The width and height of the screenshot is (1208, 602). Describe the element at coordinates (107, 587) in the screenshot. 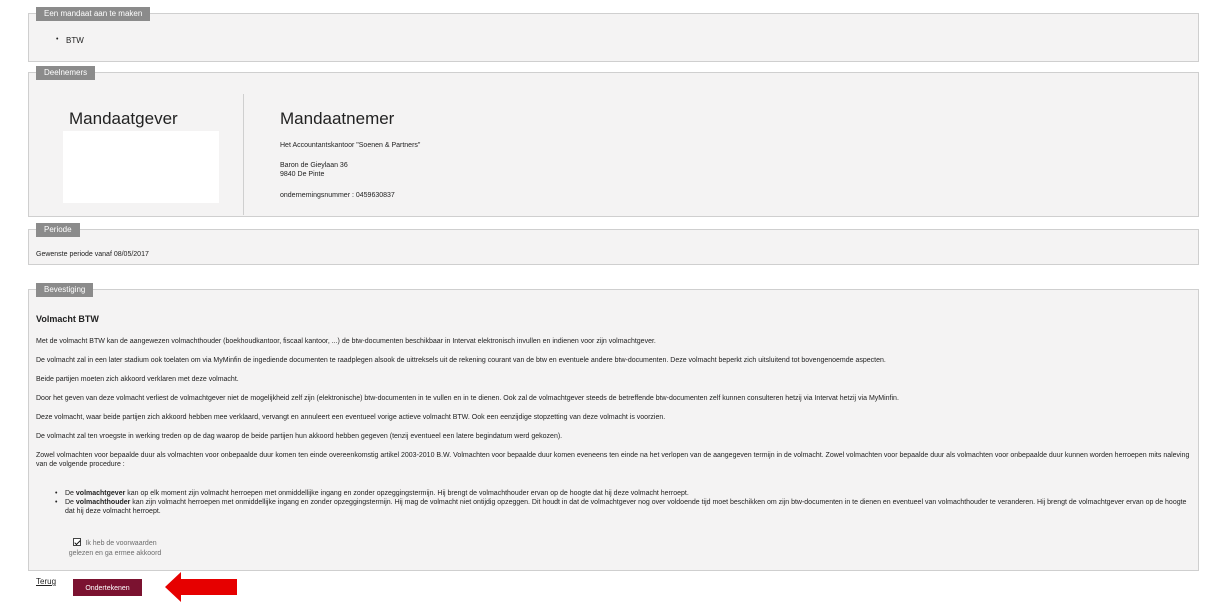

I see `sign-button: Ondertekenen` at that location.